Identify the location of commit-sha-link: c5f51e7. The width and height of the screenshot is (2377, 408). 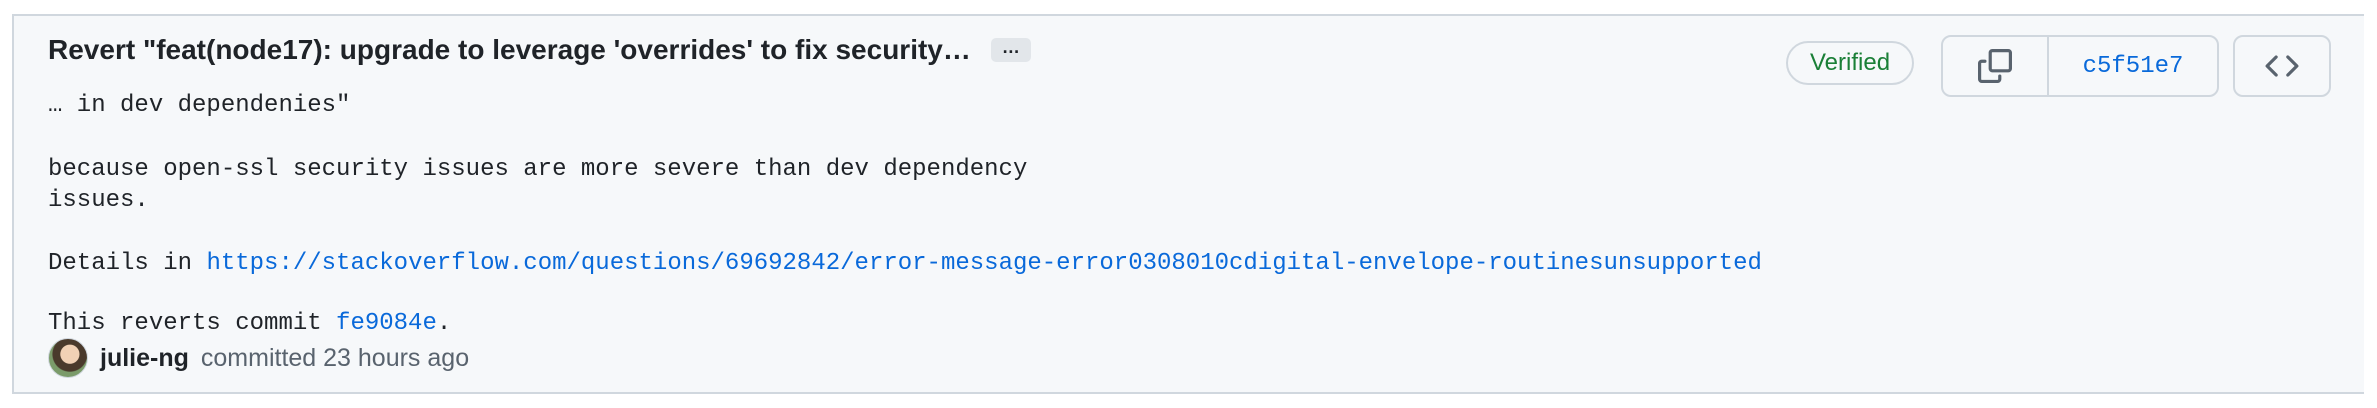
(2133, 66).